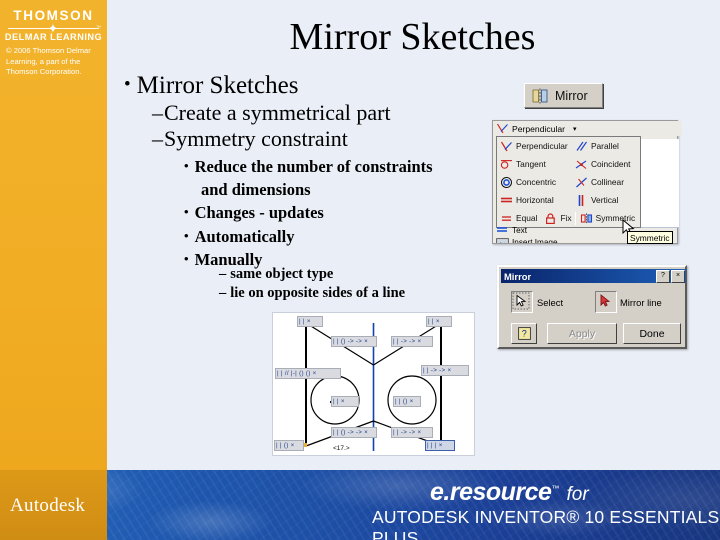 The width and height of the screenshot is (720, 540). I want to click on constraint-item-parallel: Parallel, so click(606, 146).